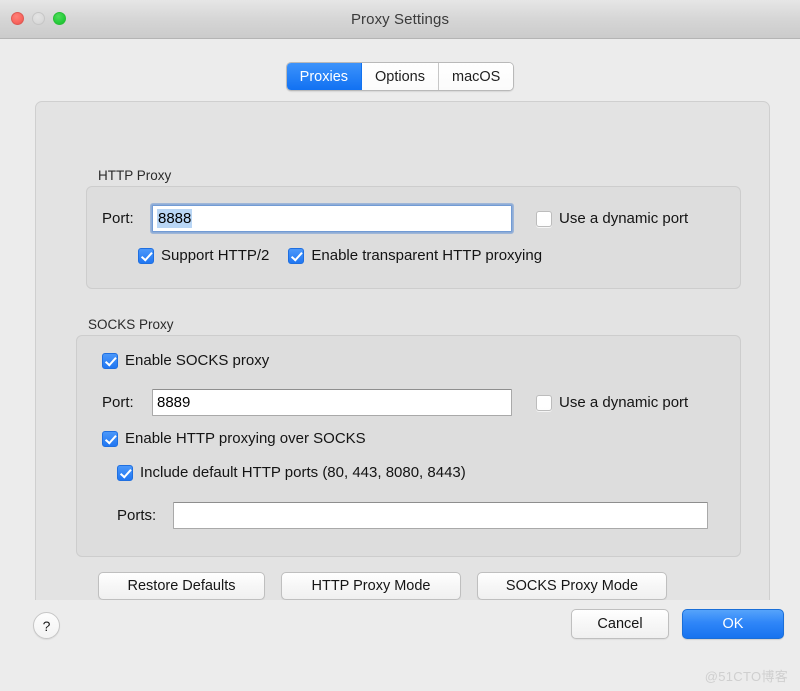  I want to click on http-port-label: Port:, so click(118, 218).